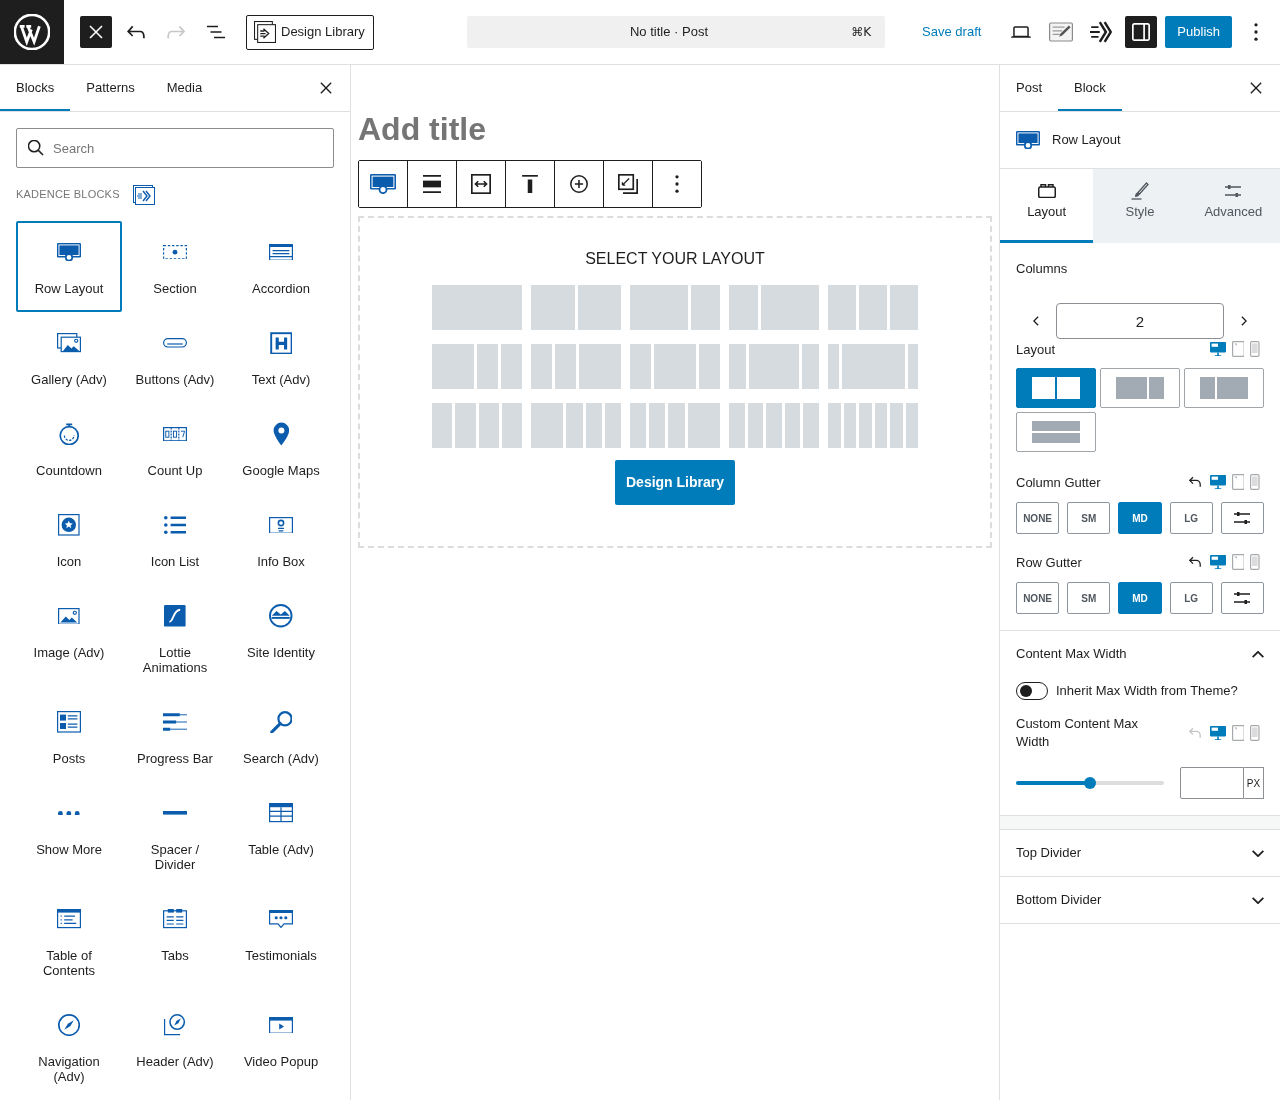  Describe the element at coordinates (110, 88) in the screenshot. I see `panel-tab: Patterns` at that location.